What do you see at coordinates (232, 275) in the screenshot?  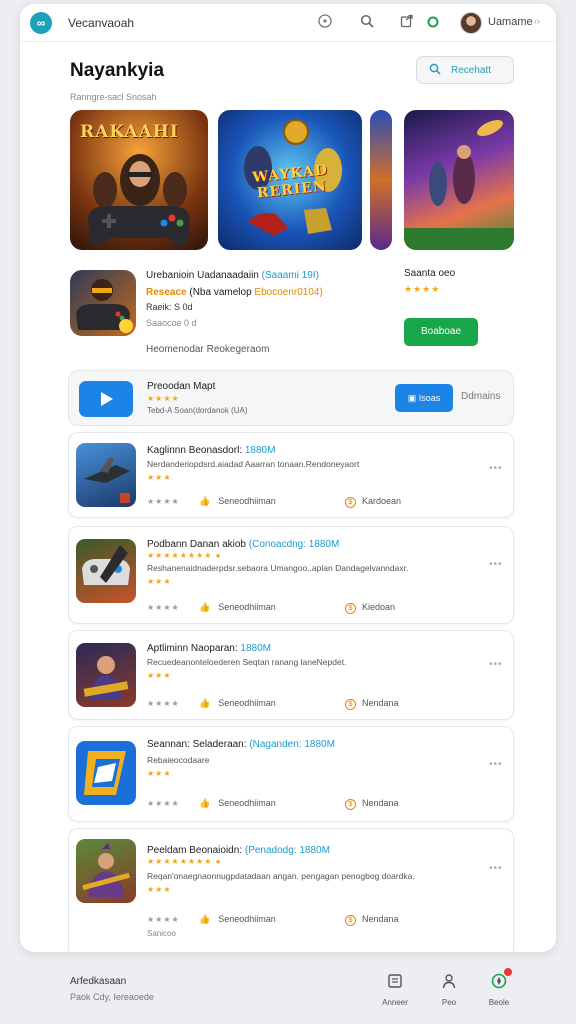 I see `promo-title: Urebanioin Uadanaadaiin (Saaami 19I)` at bounding box center [232, 275].